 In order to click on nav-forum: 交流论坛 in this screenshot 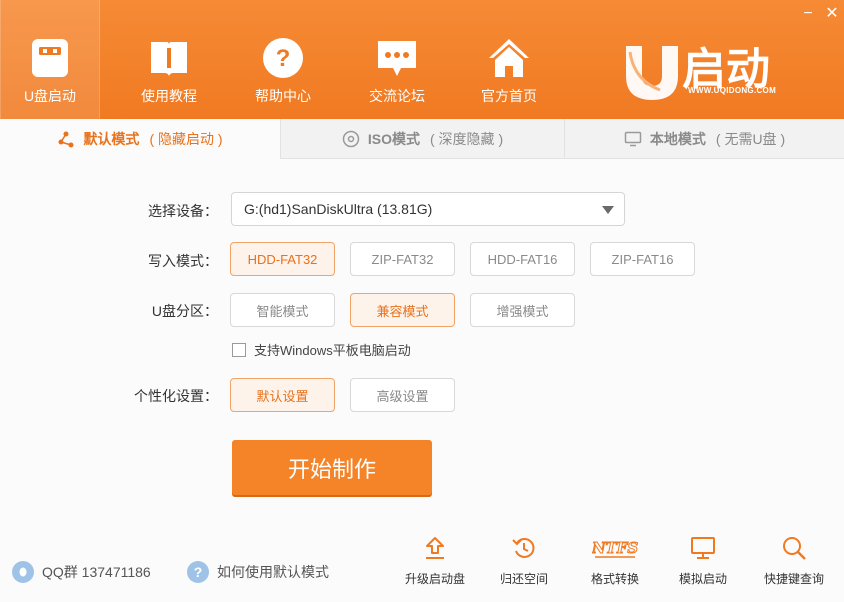, I will do `click(397, 59)`.